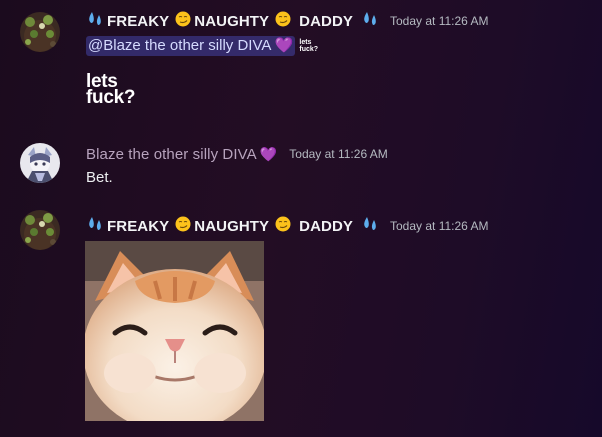 This screenshot has height=437, width=602. I want to click on username: Blaze the other silly DIVA 💜, so click(181, 154).